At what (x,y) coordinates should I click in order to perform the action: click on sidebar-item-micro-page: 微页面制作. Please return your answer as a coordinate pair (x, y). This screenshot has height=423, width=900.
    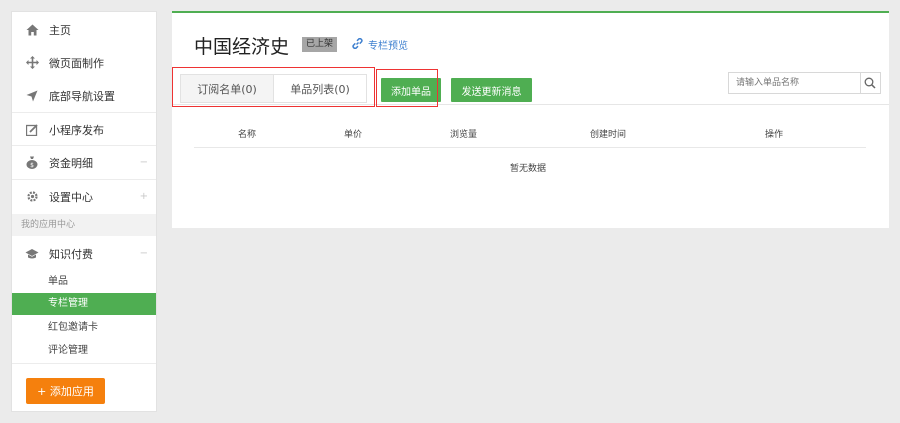
    Looking at the image, I should click on (84, 62).